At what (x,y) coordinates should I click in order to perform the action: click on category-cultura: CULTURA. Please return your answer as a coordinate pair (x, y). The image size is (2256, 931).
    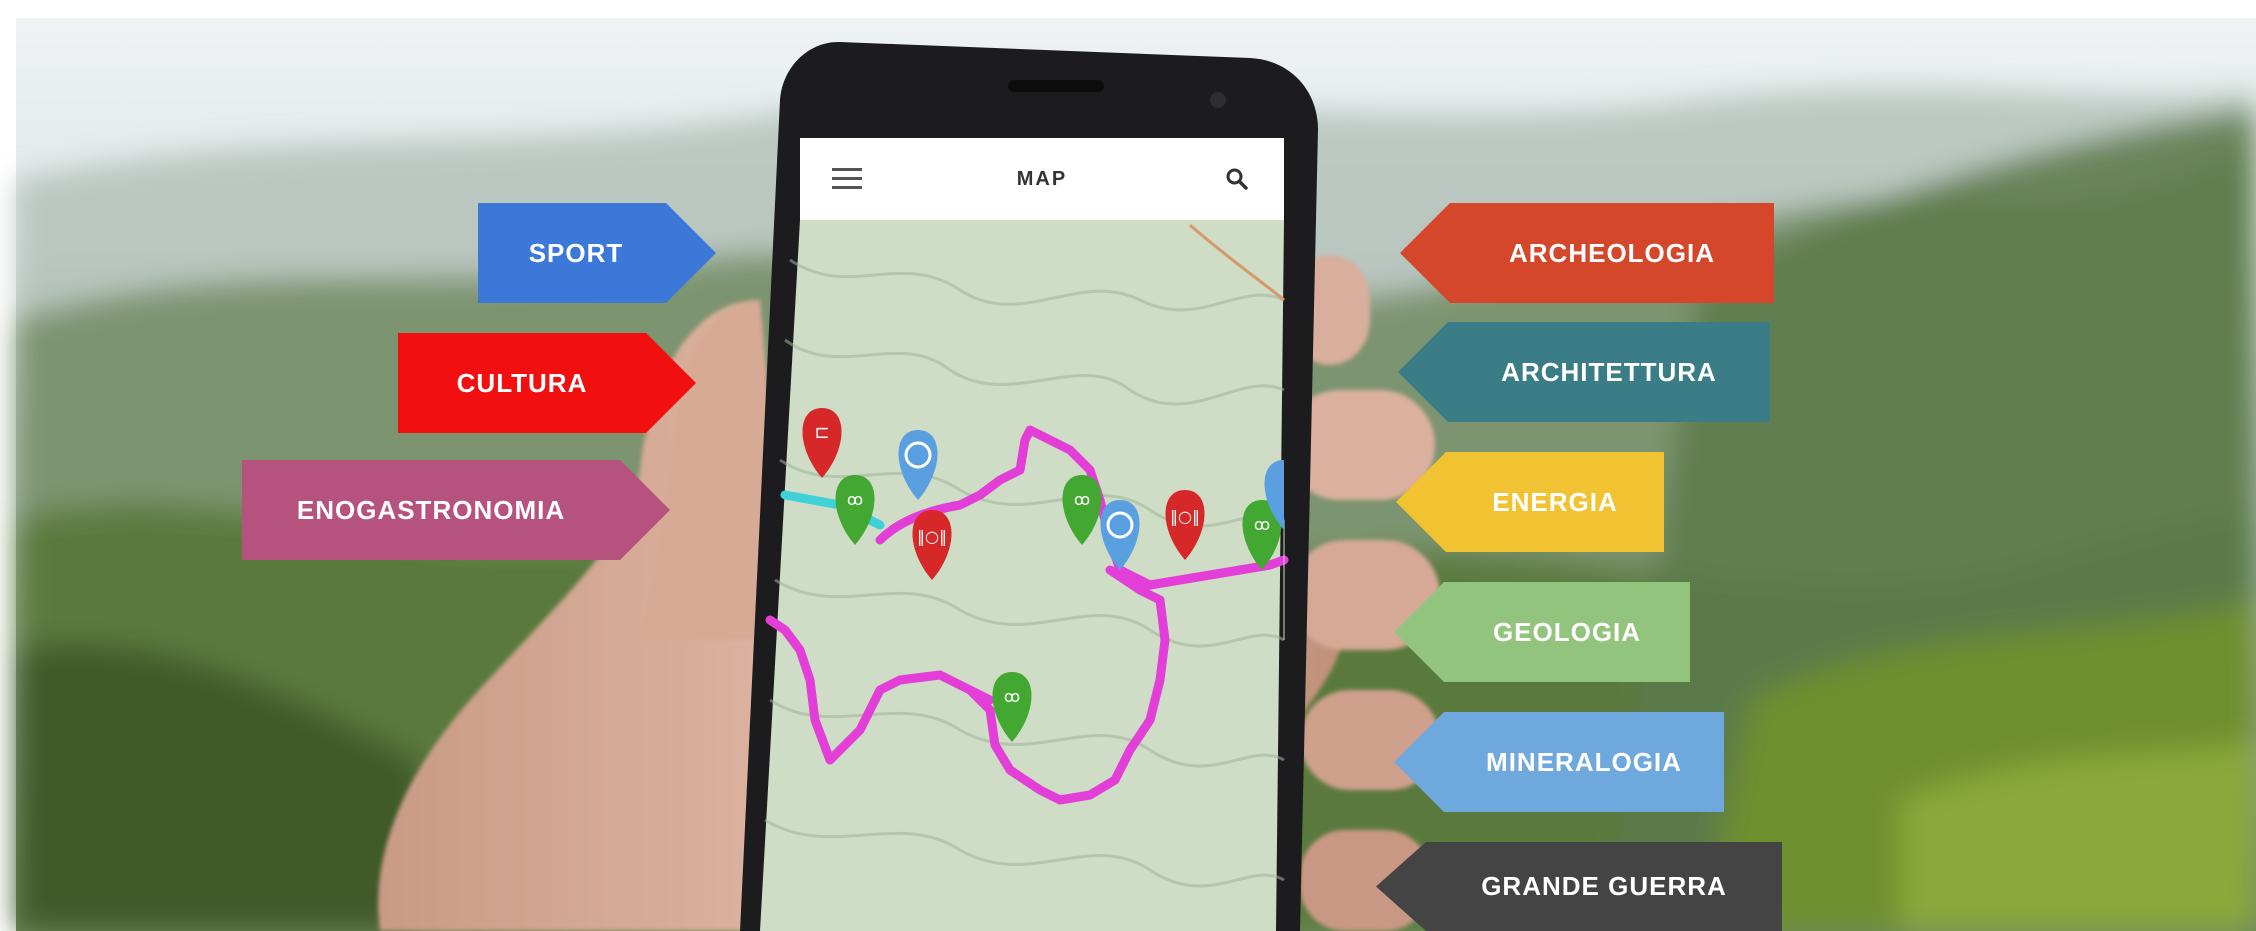
    Looking at the image, I should click on (547, 383).